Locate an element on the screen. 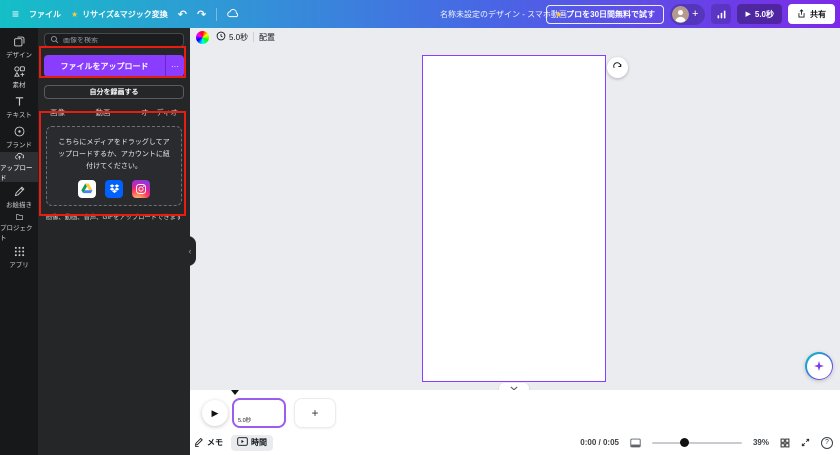 The height and width of the screenshot is (455, 840). toolbar-divider is located at coordinates (253, 37).